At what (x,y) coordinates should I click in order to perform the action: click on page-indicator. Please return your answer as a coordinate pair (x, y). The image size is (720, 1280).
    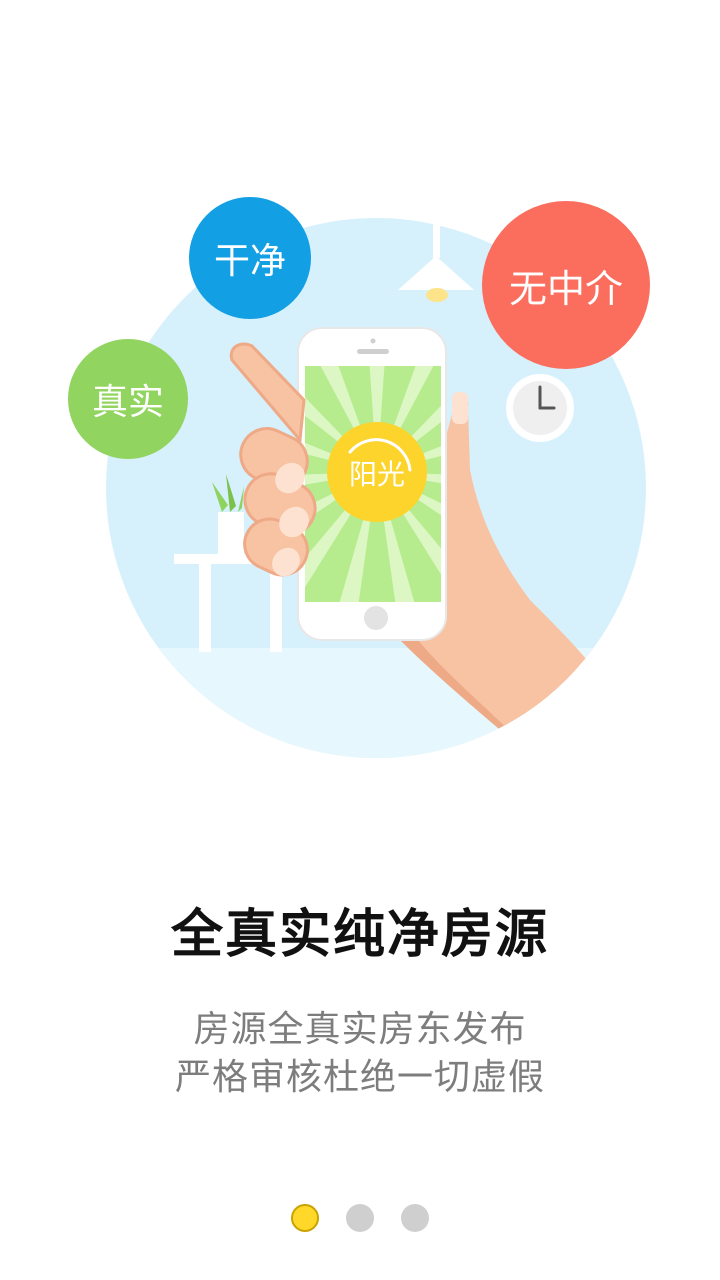
    Looking at the image, I should click on (360, 1219).